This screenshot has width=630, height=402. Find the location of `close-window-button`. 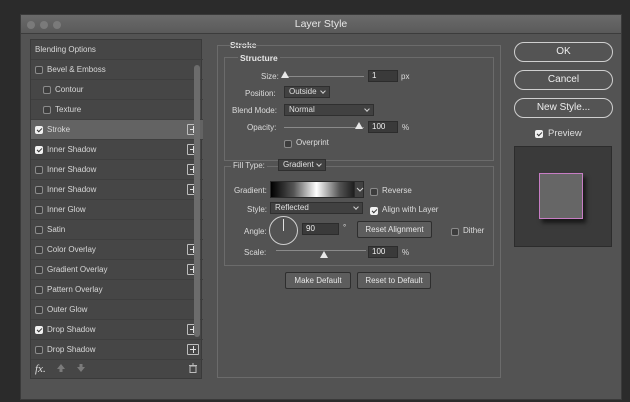

close-window-button is located at coordinates (31, 25).